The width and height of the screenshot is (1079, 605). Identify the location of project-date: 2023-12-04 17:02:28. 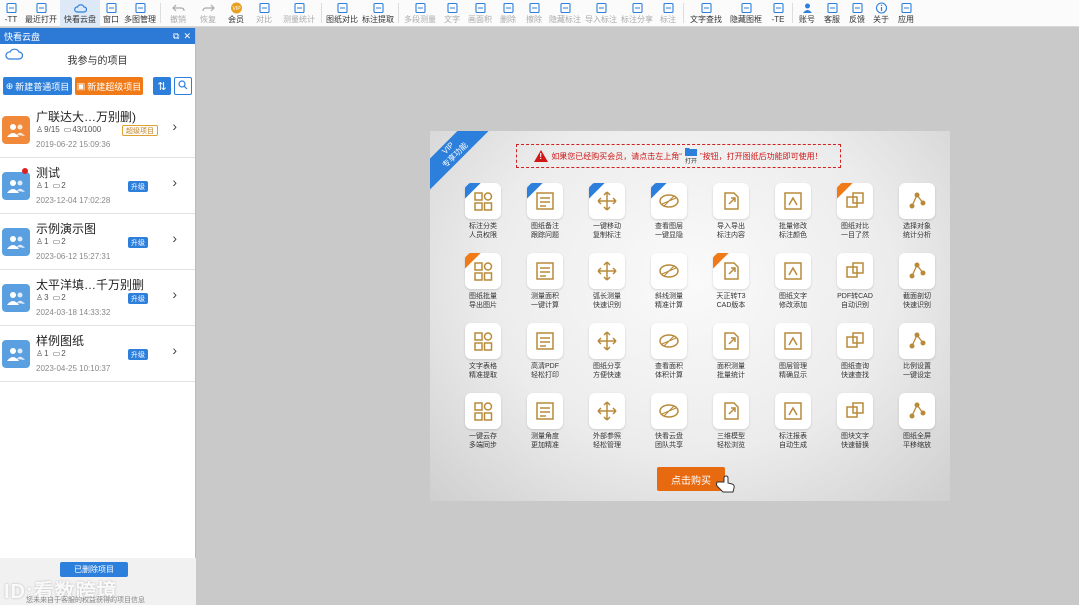
(73, 200).